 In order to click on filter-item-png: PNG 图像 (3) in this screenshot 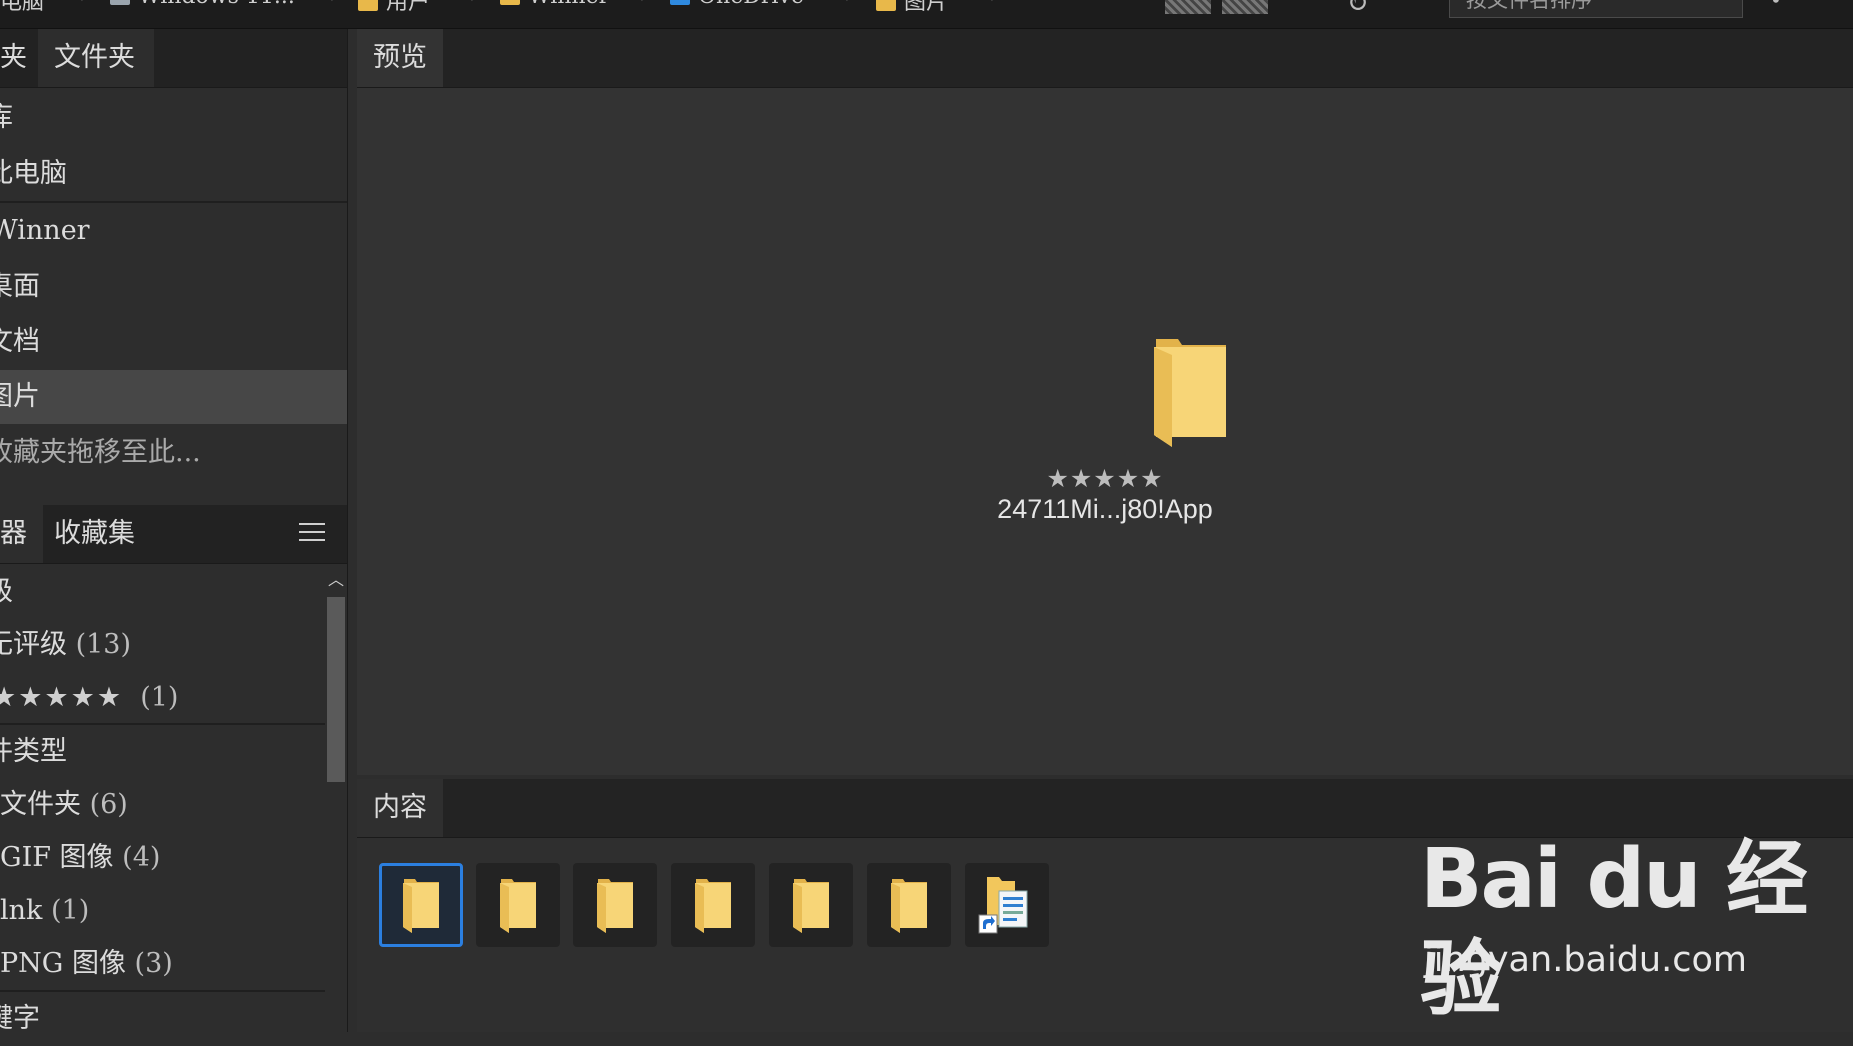, I will do `click(173, 964)`.